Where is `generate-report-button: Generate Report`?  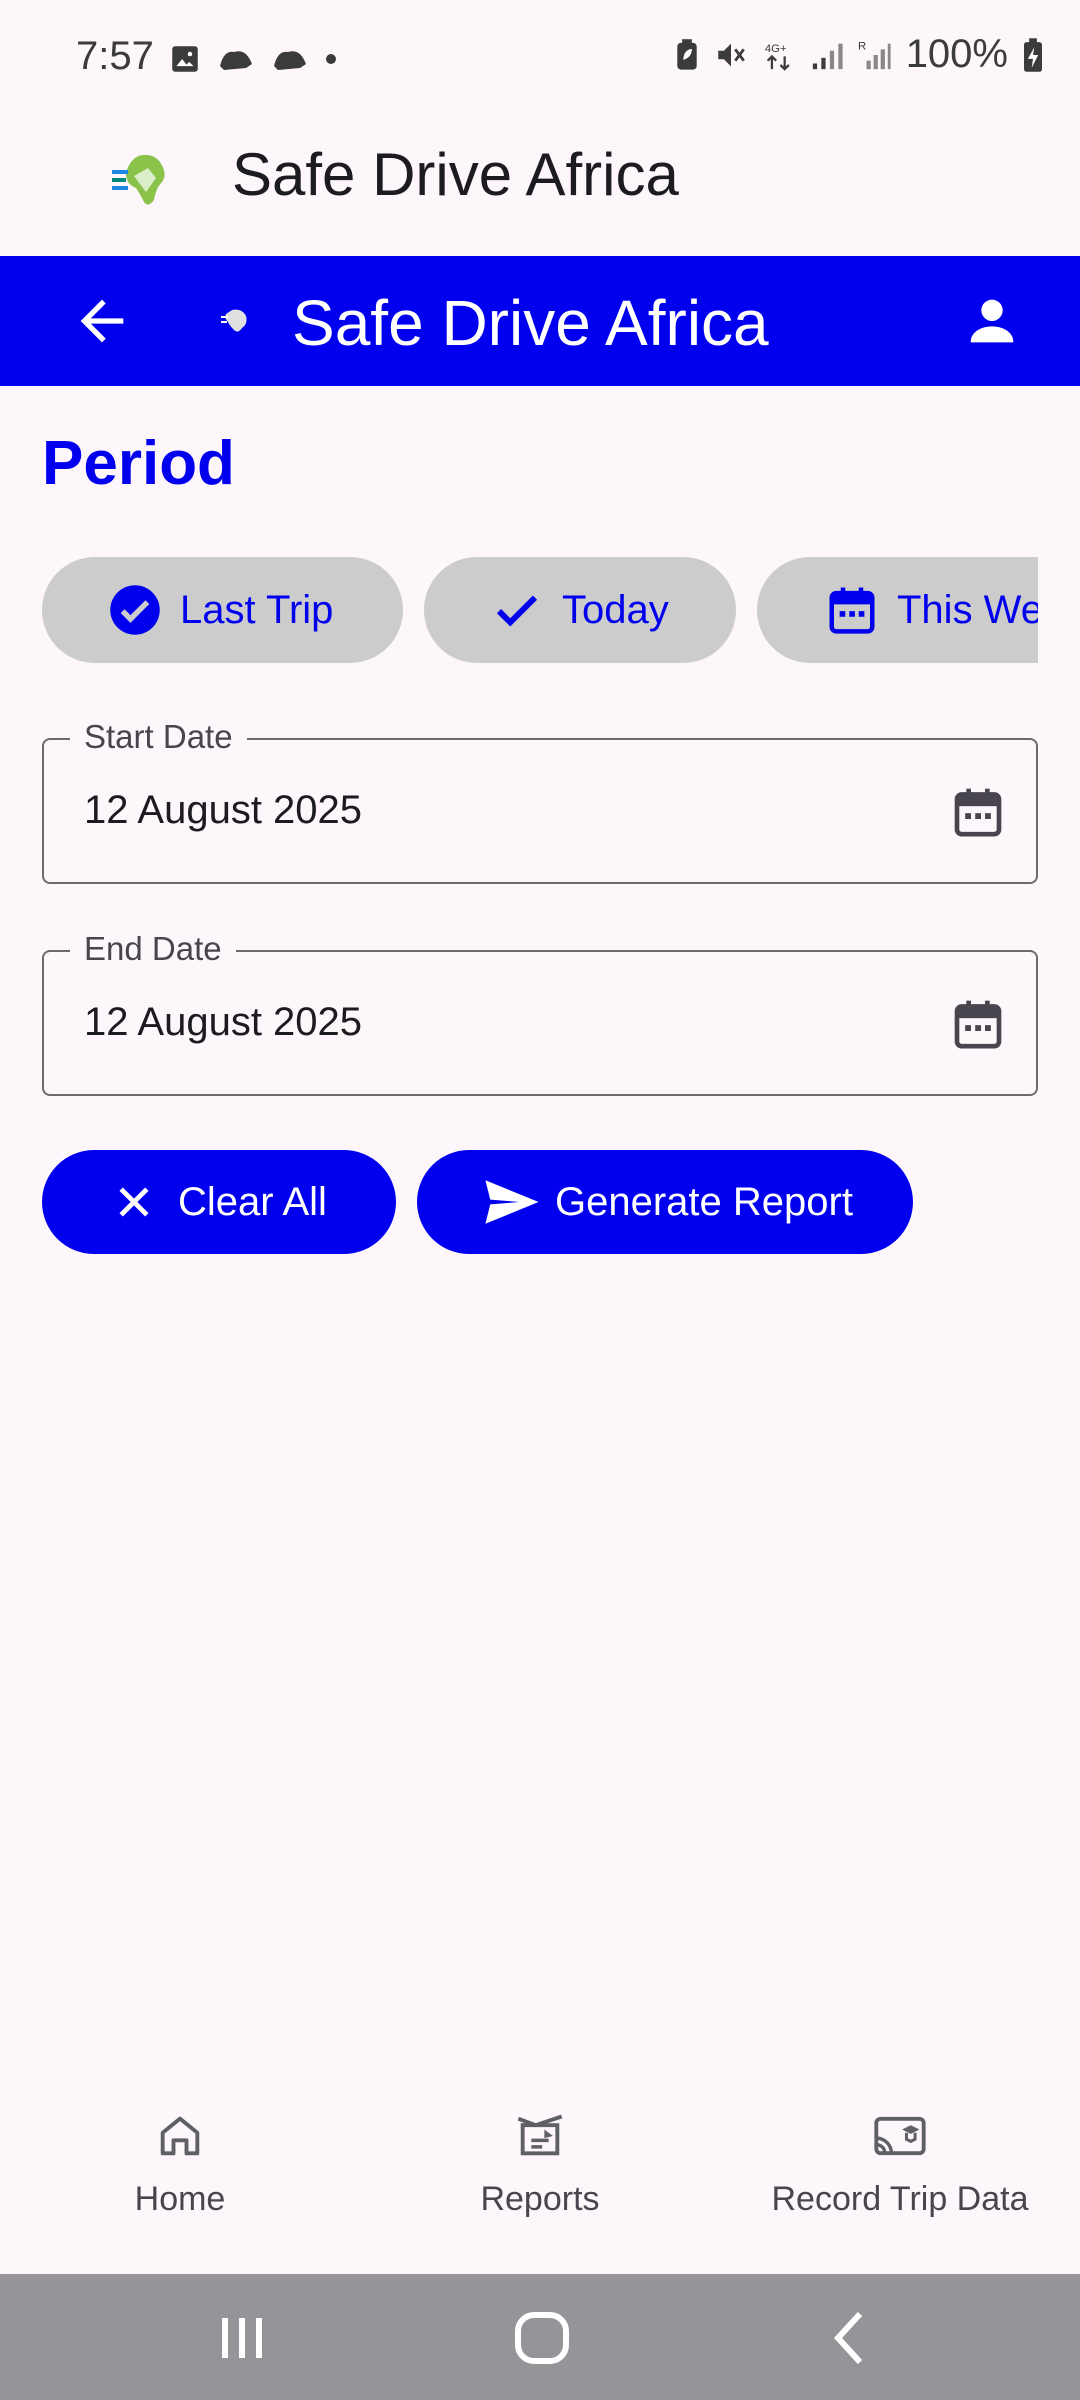
generate-report-button: Generate Report is located at coordinates (665, 1202).